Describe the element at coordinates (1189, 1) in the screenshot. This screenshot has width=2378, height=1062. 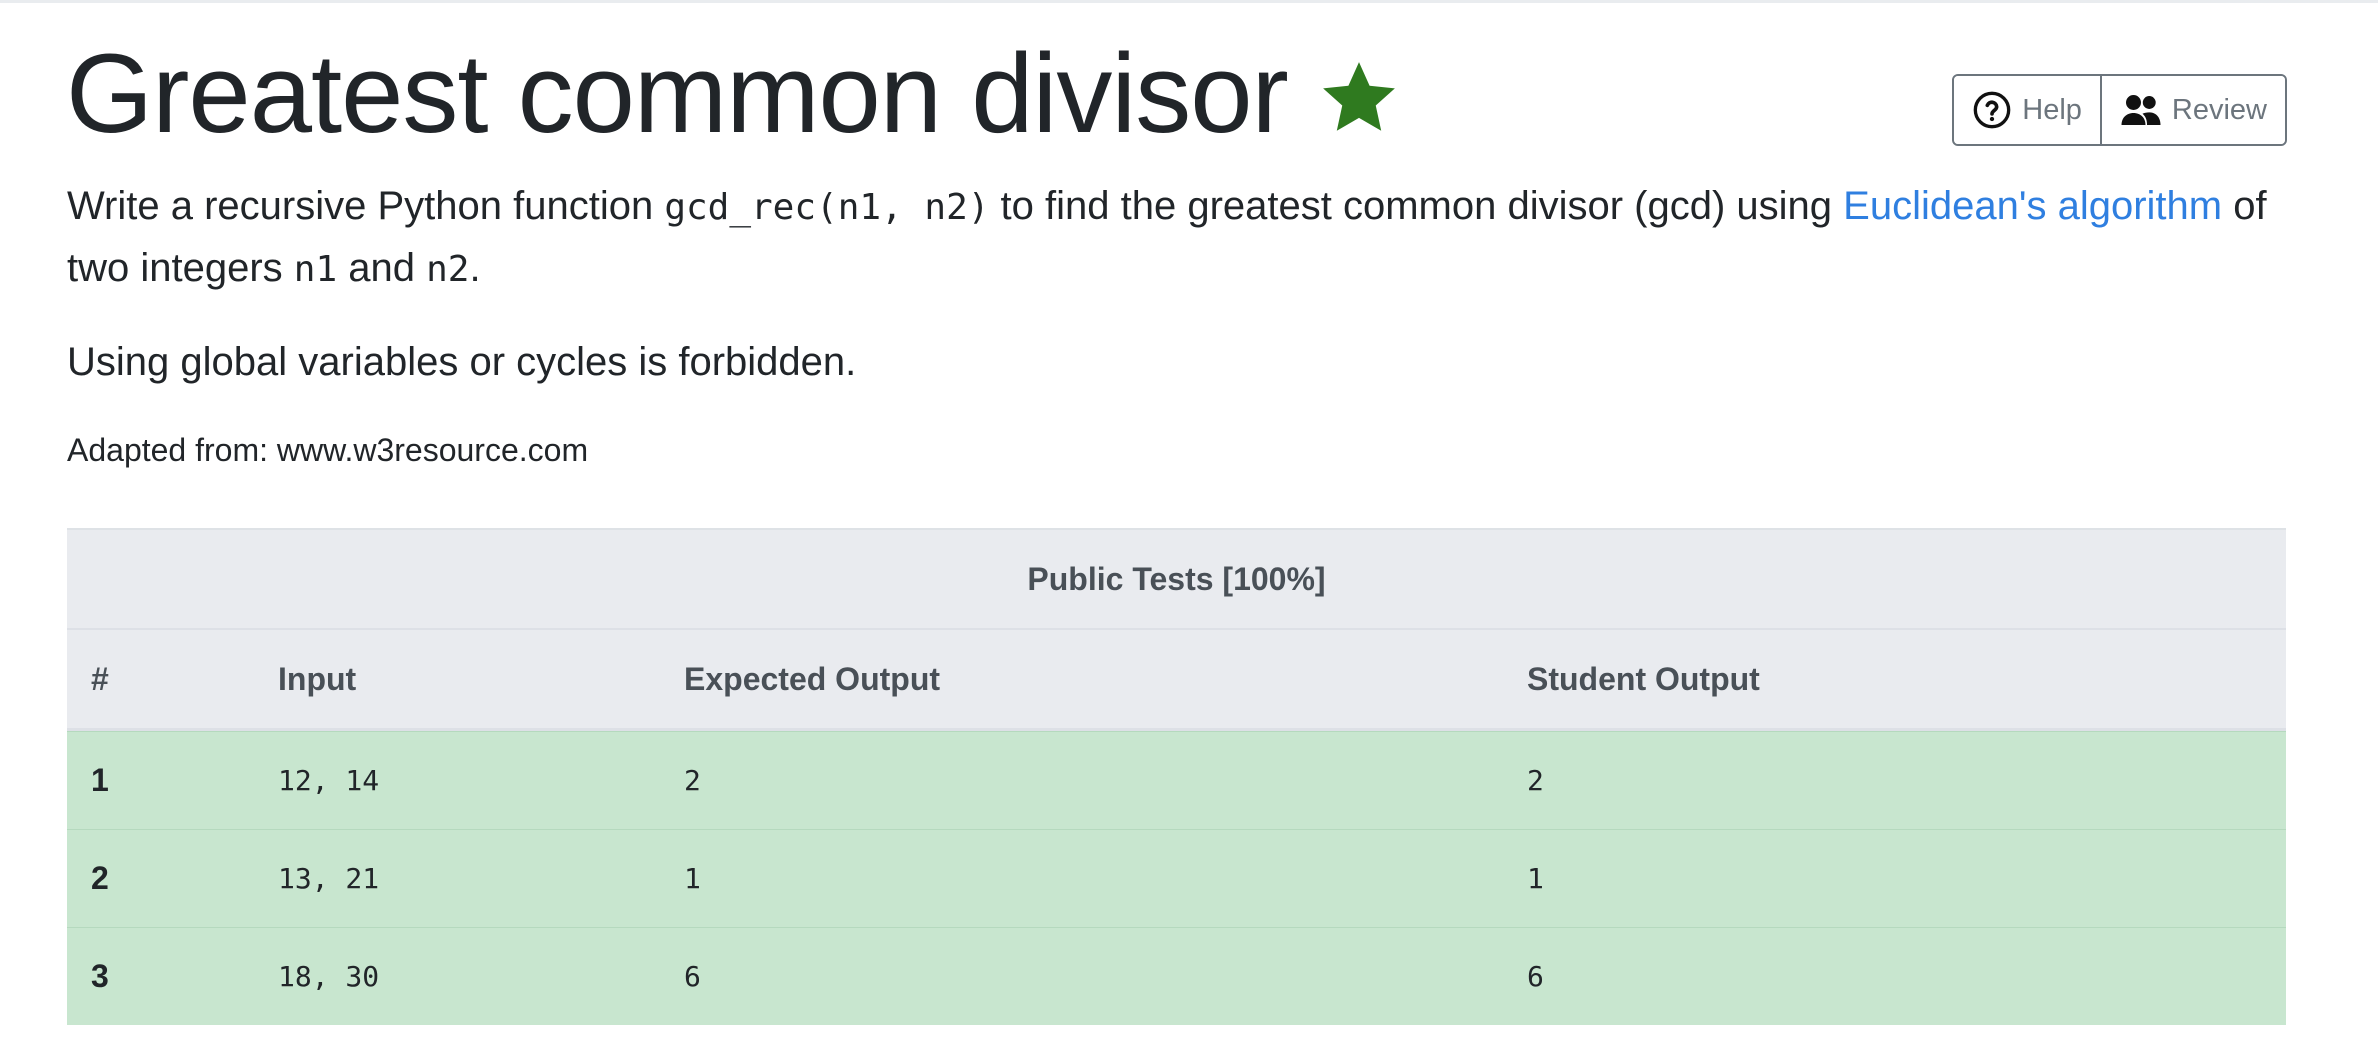
I see `top-divider` at that location.